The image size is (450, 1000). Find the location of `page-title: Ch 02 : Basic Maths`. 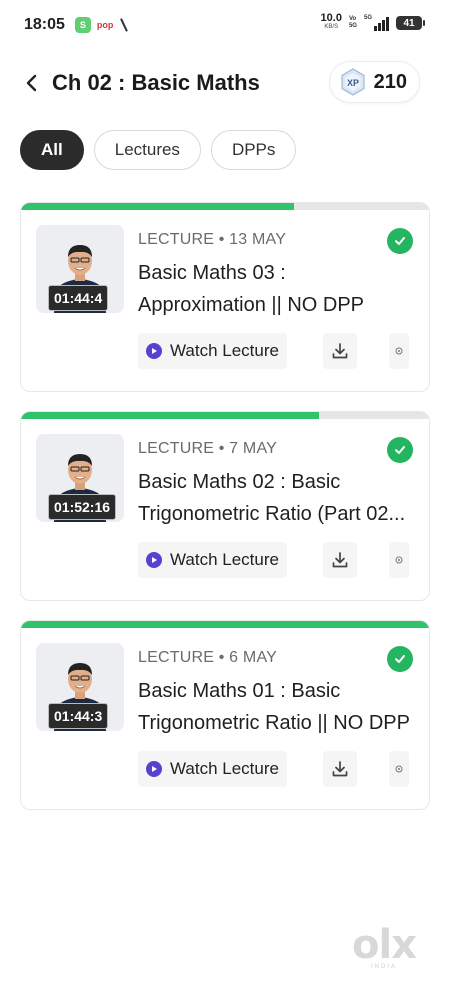

page-title: Ch 02 : Basic Maths is located at coordinates (156, 82).